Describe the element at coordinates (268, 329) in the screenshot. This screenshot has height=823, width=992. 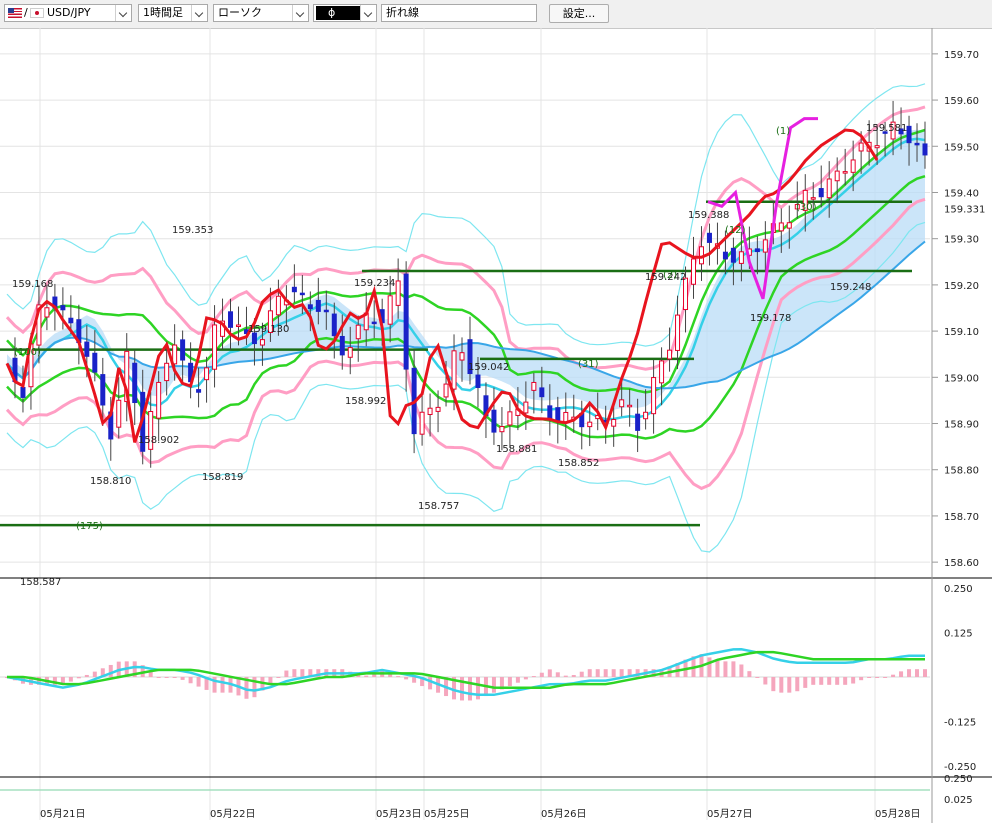
I see `value-label: 159.130` at that location.